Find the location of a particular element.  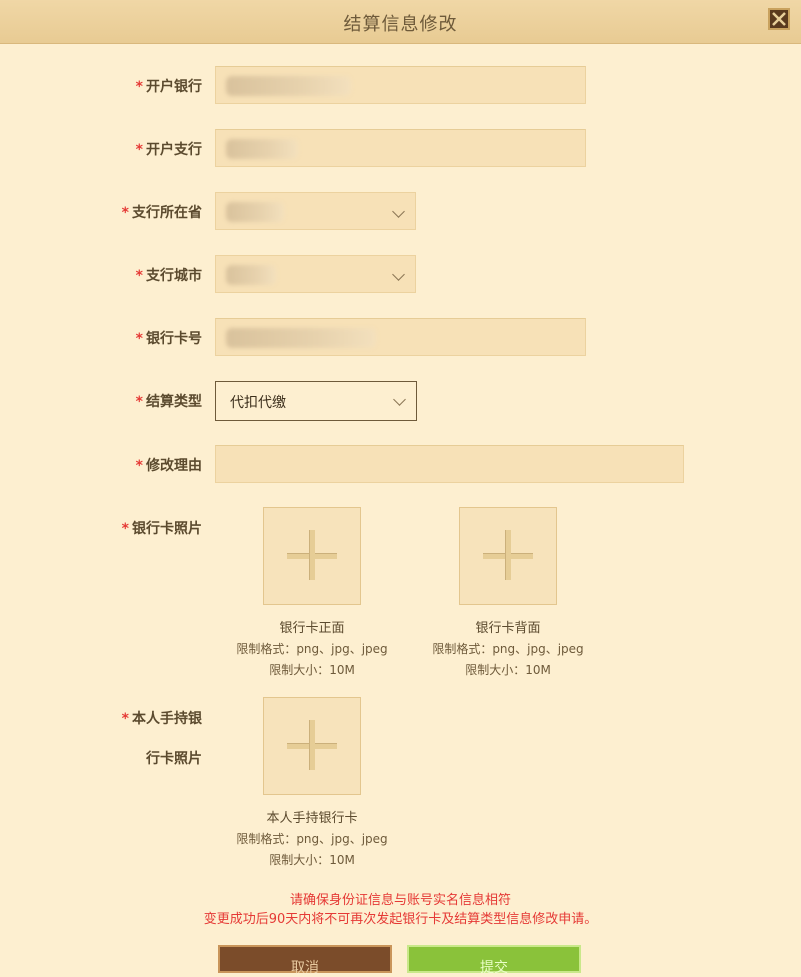

branch-input is located at coordinates (400, 148).